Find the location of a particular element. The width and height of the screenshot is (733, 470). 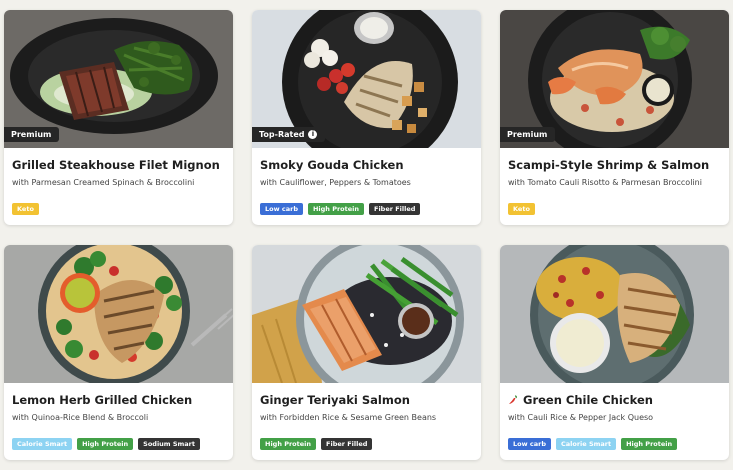

tag-list: Low carb Calorie Smart High Protein is located at coordinates (593, 444).